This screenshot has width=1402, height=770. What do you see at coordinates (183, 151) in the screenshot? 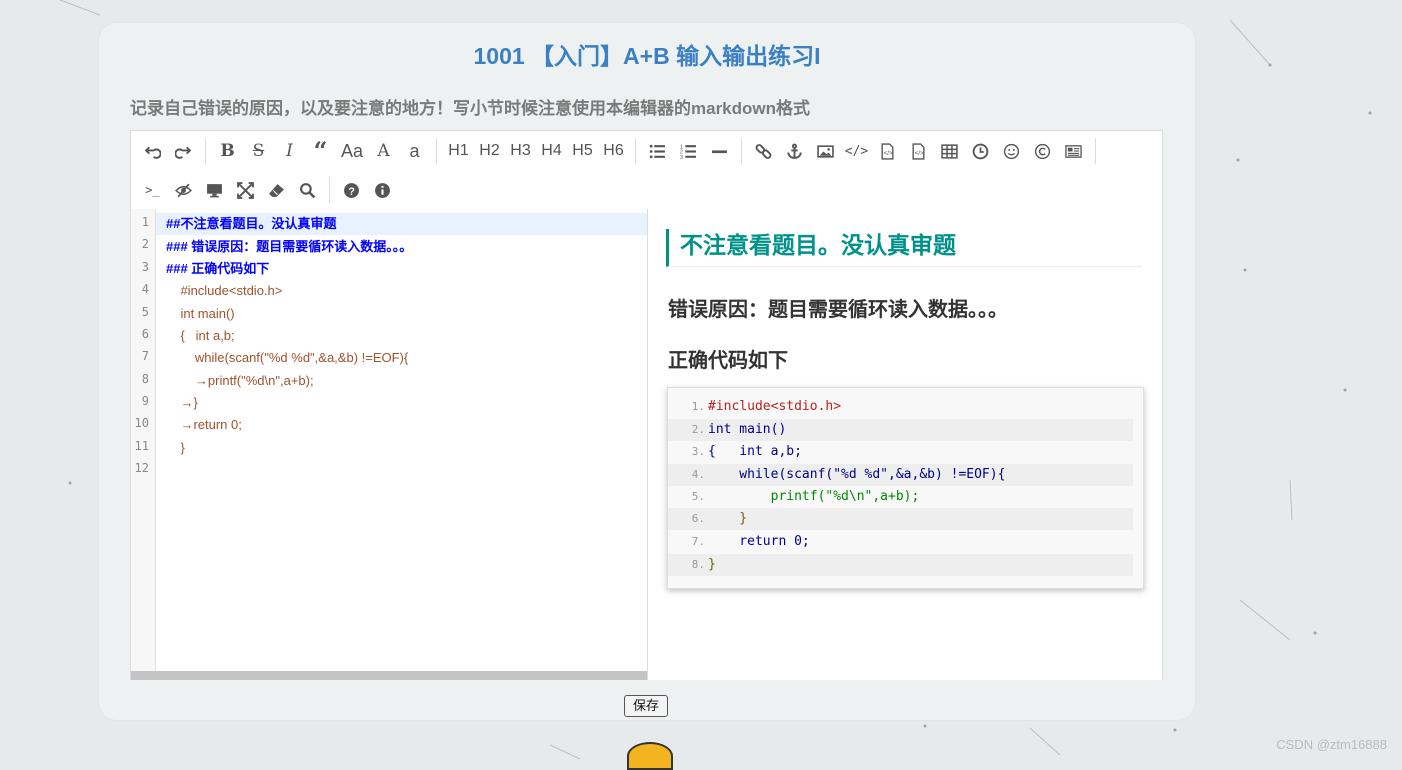
I see `redo-icon` at bounding box center [183, 151].